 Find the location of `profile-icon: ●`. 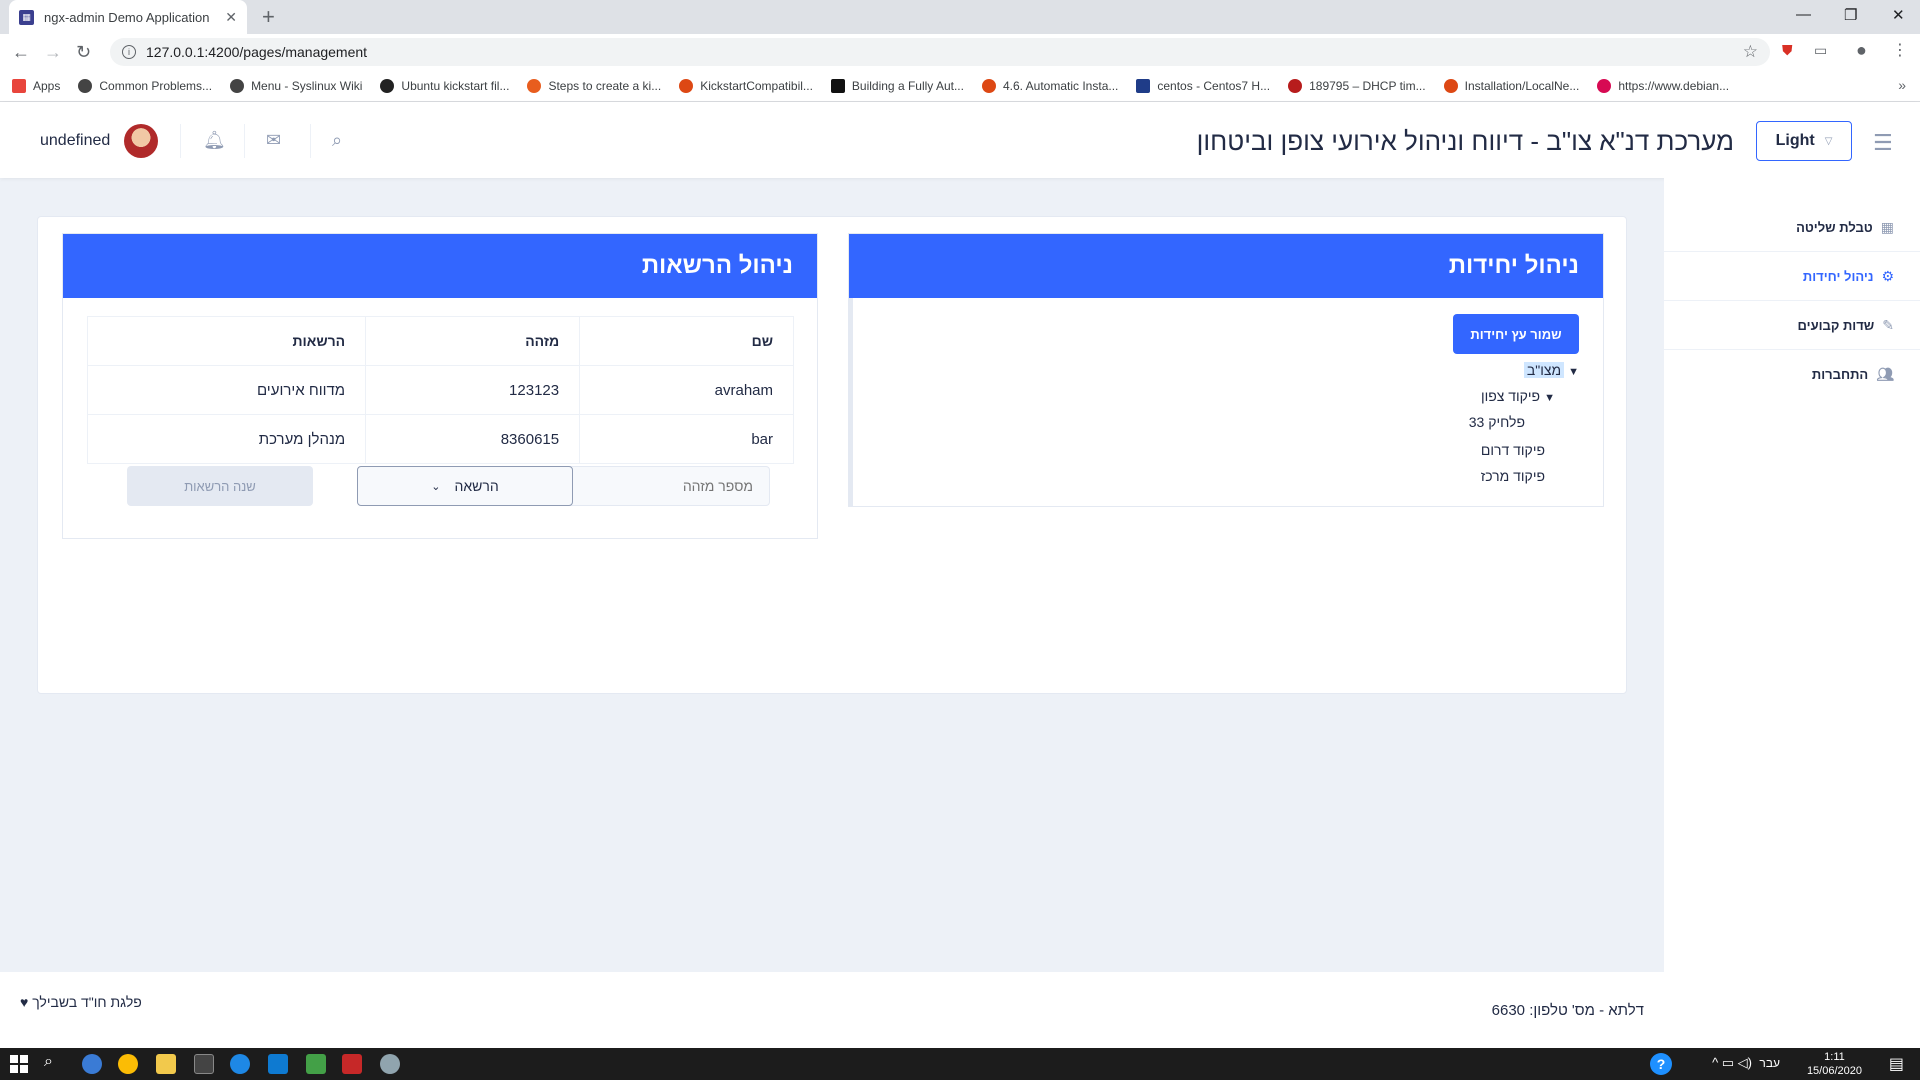

profile-icon: ● is located at coordinates (1861, 50).